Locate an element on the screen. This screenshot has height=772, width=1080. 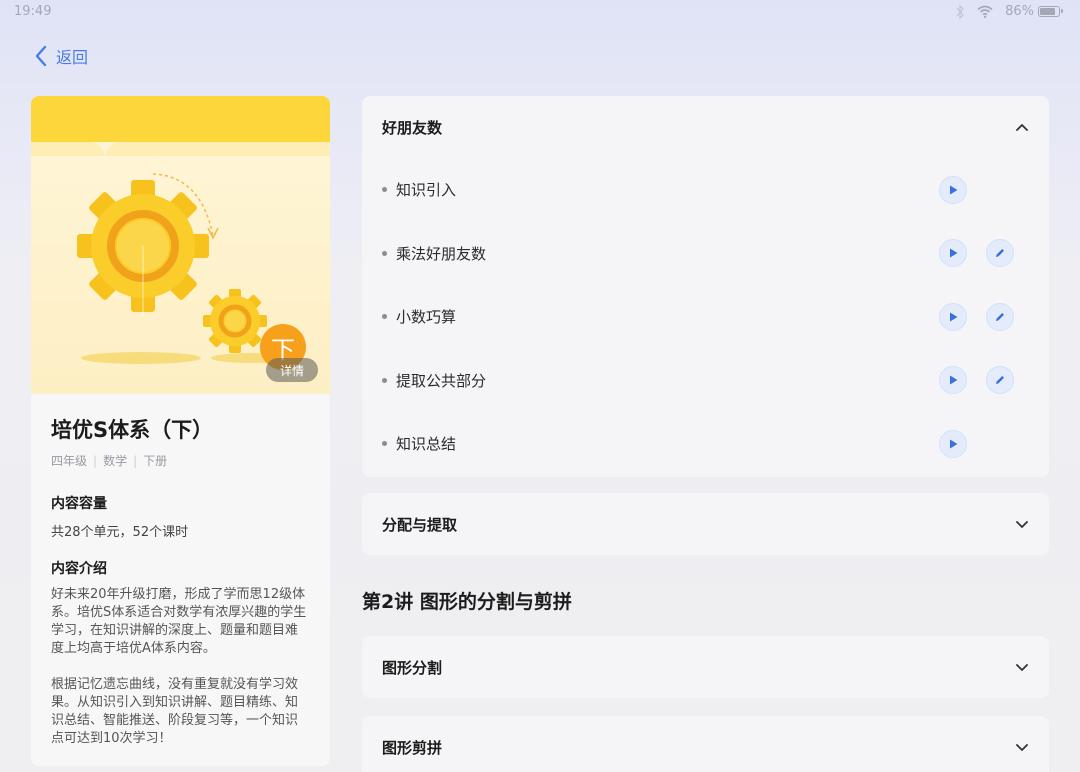
back-button: 返回 is located at coordinates (61, 56).